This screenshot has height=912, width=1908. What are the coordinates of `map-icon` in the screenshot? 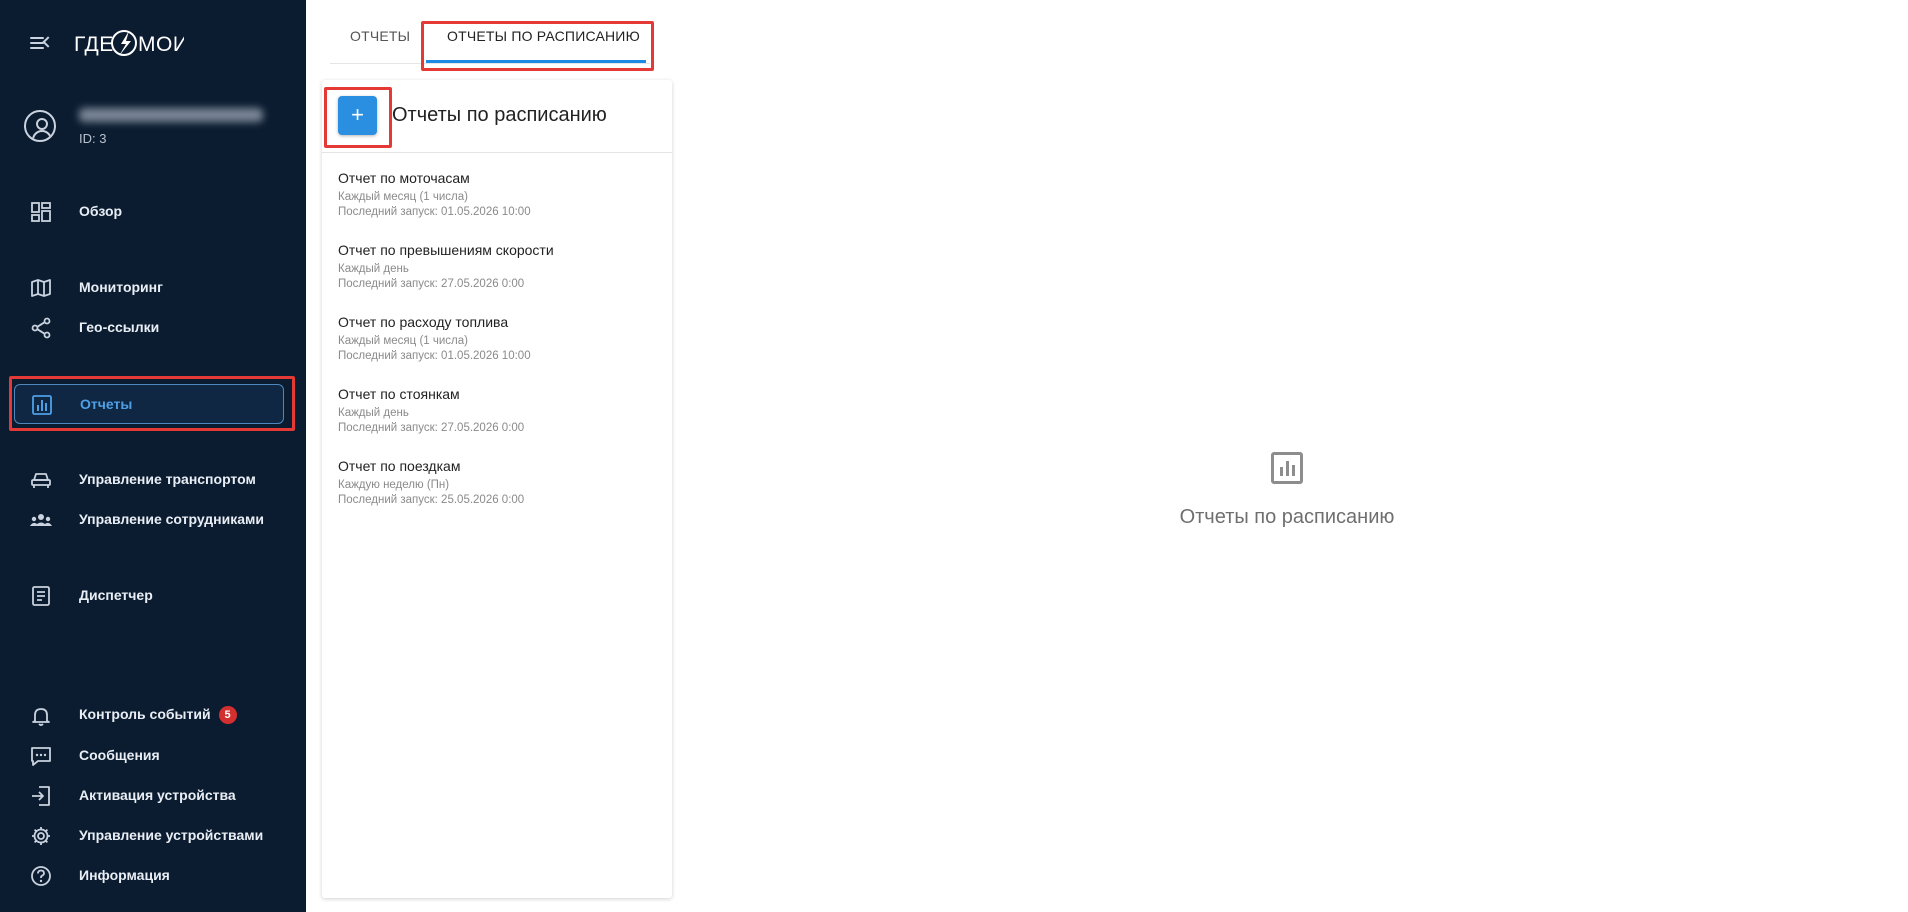 It's located at (41, 288).